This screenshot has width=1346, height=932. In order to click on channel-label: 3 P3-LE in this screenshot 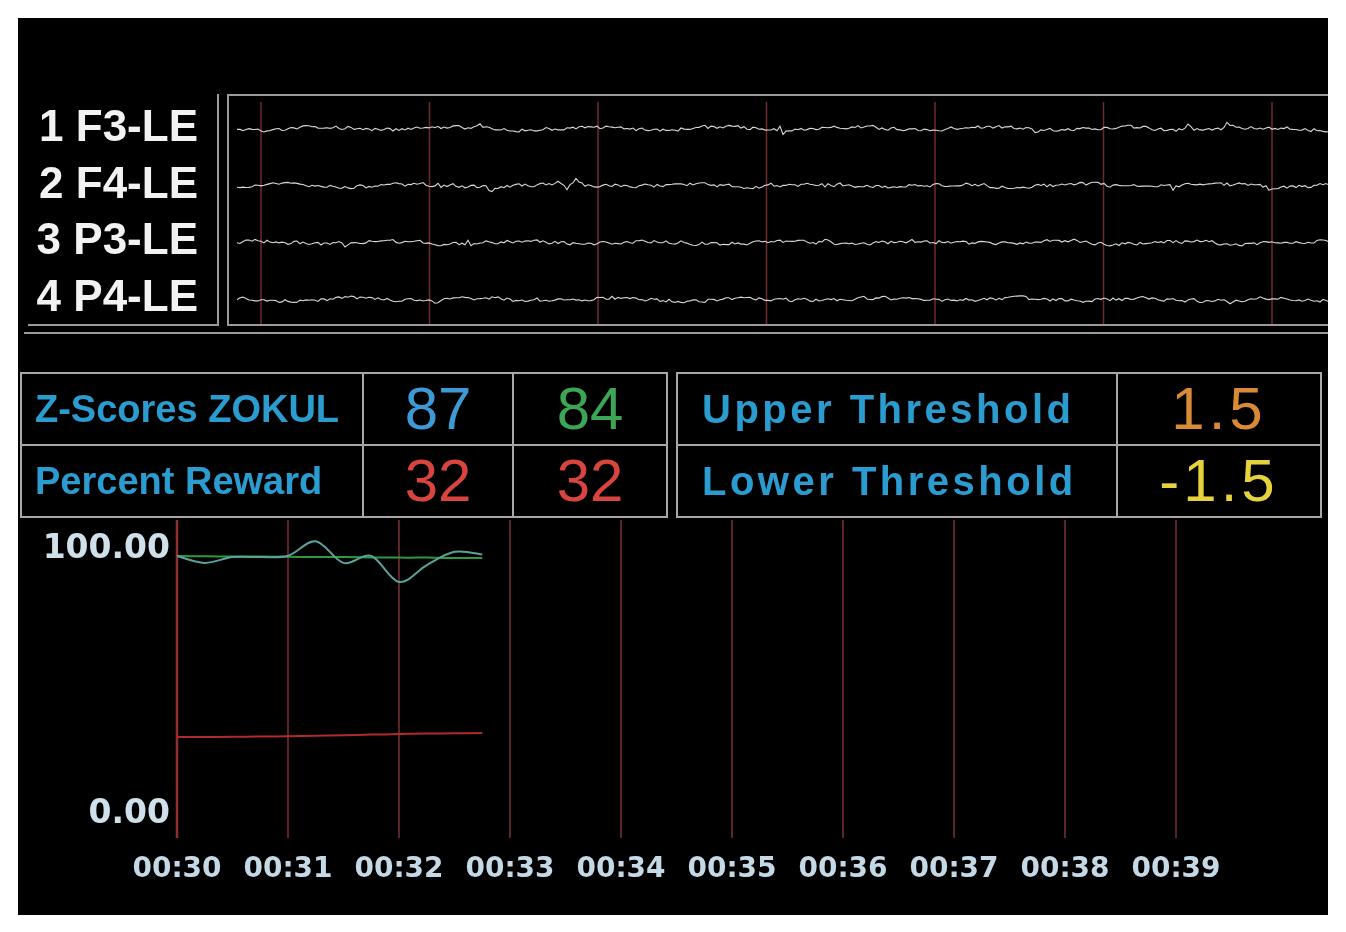, I will do `click(117, 239)`.